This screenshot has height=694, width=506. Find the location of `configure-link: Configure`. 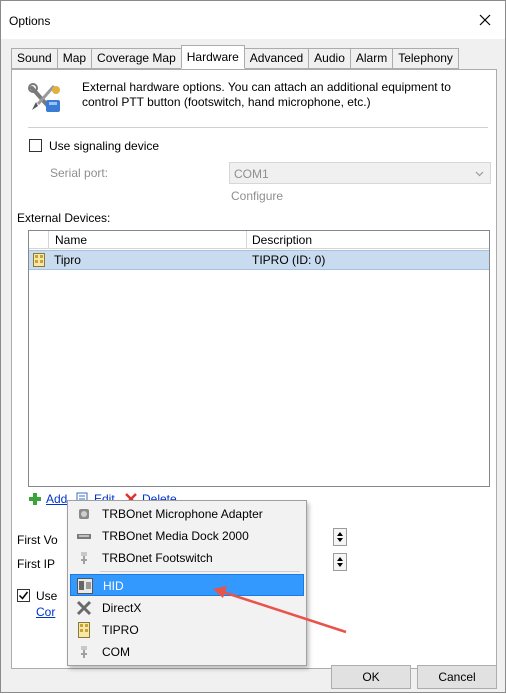

configure-link: Configure is located at coordinates (257, 196).